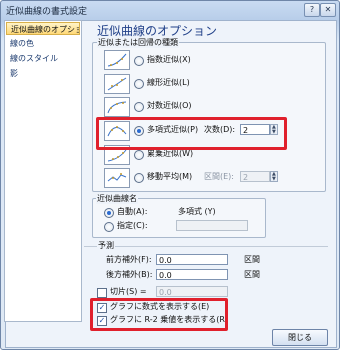  What do you see at coordinates (117, 84) in the screenshot?
I see `linear-icon` at bounding box center [117, 84].